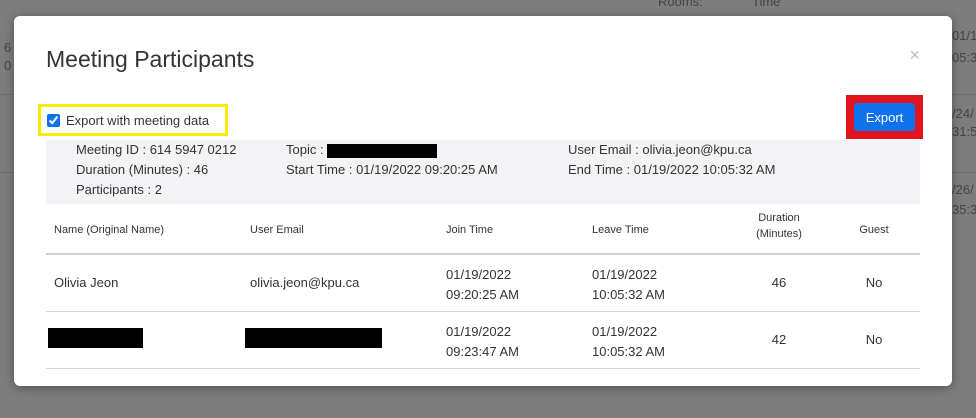  I want to click on participant-join-time: 01/19/2022 09:20:25 AM, so click(482, 285).